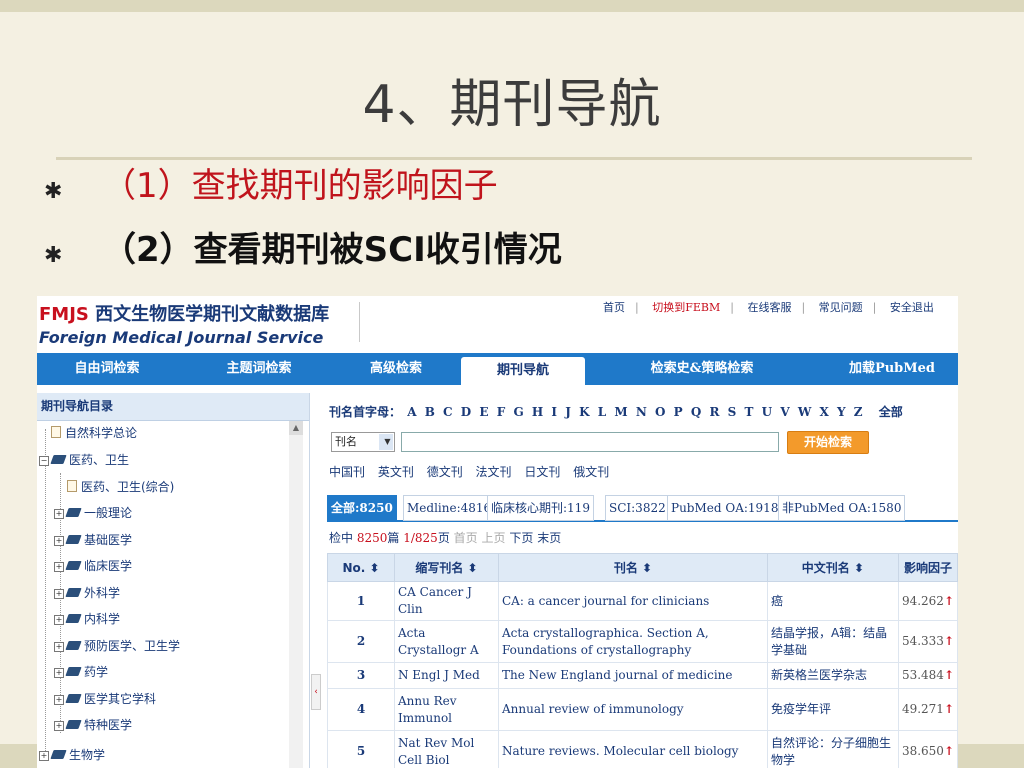 This screenshot has width=1024, height=768. What do you see at coordinates (87, 593) in the screenshot?
I see `tree-item-surgery: + 外科学` at bounding box center [87, 593].